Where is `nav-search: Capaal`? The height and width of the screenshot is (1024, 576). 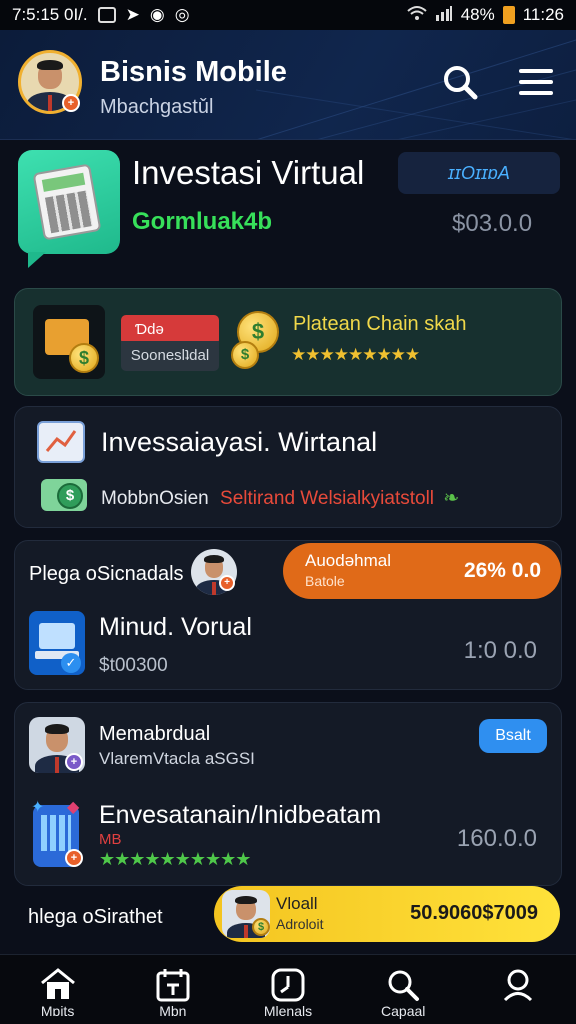 nav-search: Capaal is located at coordinates (403, 989).